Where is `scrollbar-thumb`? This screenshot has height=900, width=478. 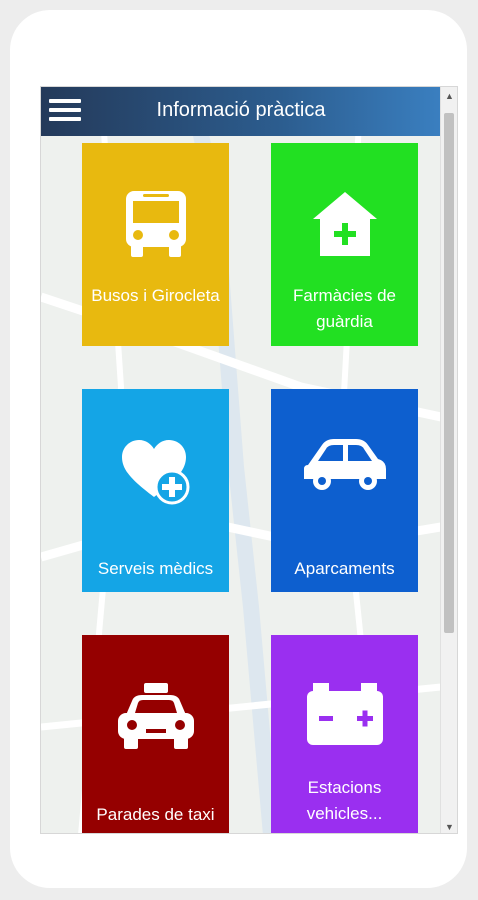 scrollbar-thumb is located at coordinates (449, 373).